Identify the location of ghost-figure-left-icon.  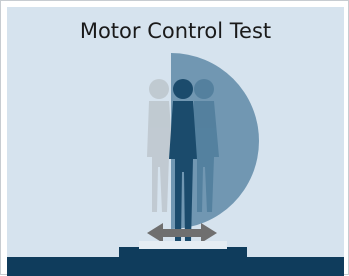
(160, 145).